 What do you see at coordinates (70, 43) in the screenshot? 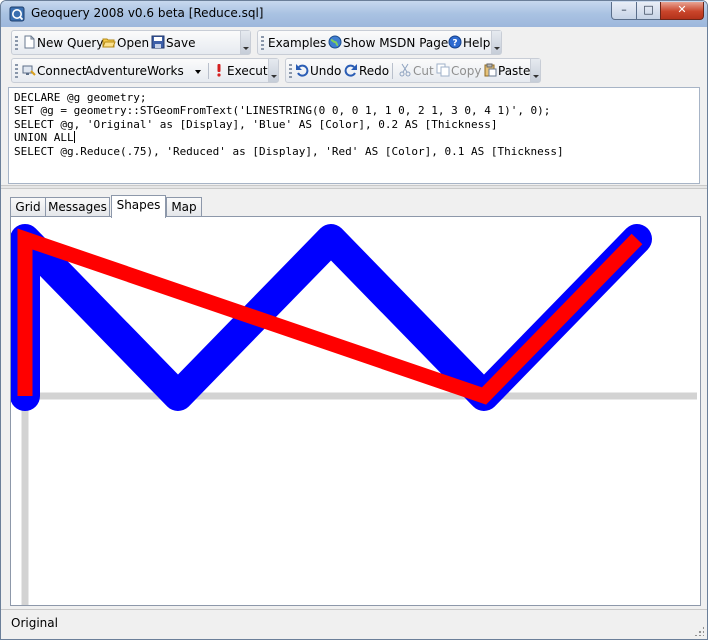
I see `new-query-label: New Query` at bounding box center [70, 43].